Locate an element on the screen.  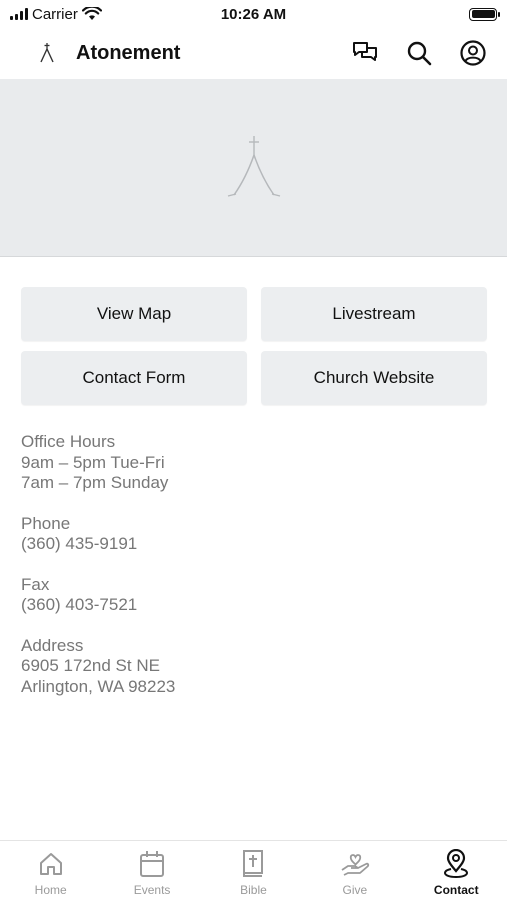
give-icon is located at coordinates (355, 864).